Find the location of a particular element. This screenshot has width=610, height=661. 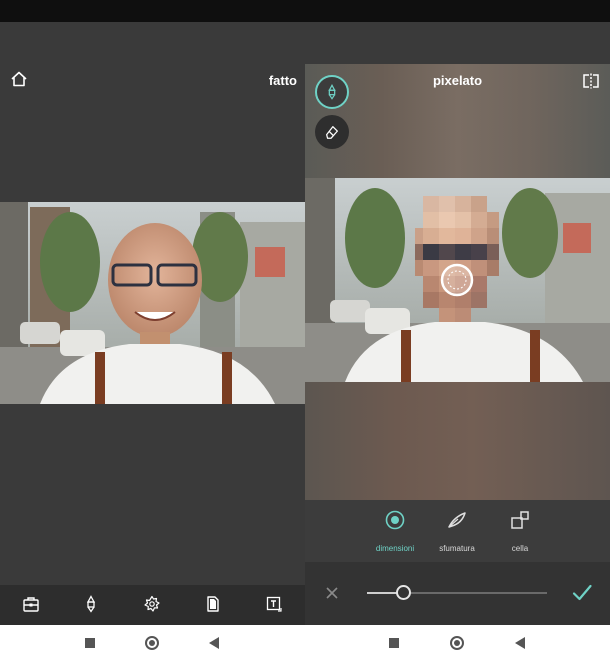

sticker-button is located at coordinates (213, 604).